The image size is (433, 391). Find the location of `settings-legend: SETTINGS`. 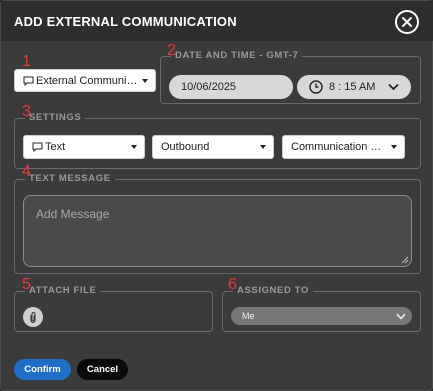

settings-legend: SETTINGS is located at coordinates (55, 117).